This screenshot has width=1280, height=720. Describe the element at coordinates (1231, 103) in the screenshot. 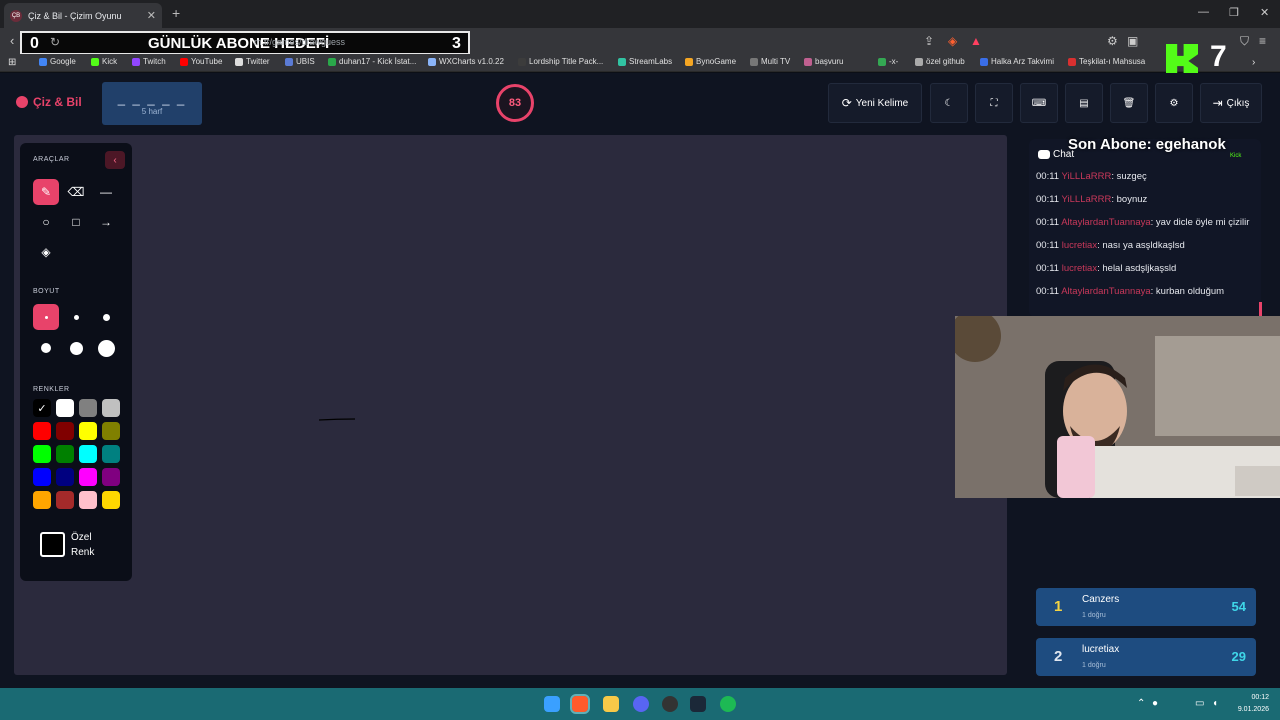

I see `logout-button: ⇥ Çıkış` at that location.